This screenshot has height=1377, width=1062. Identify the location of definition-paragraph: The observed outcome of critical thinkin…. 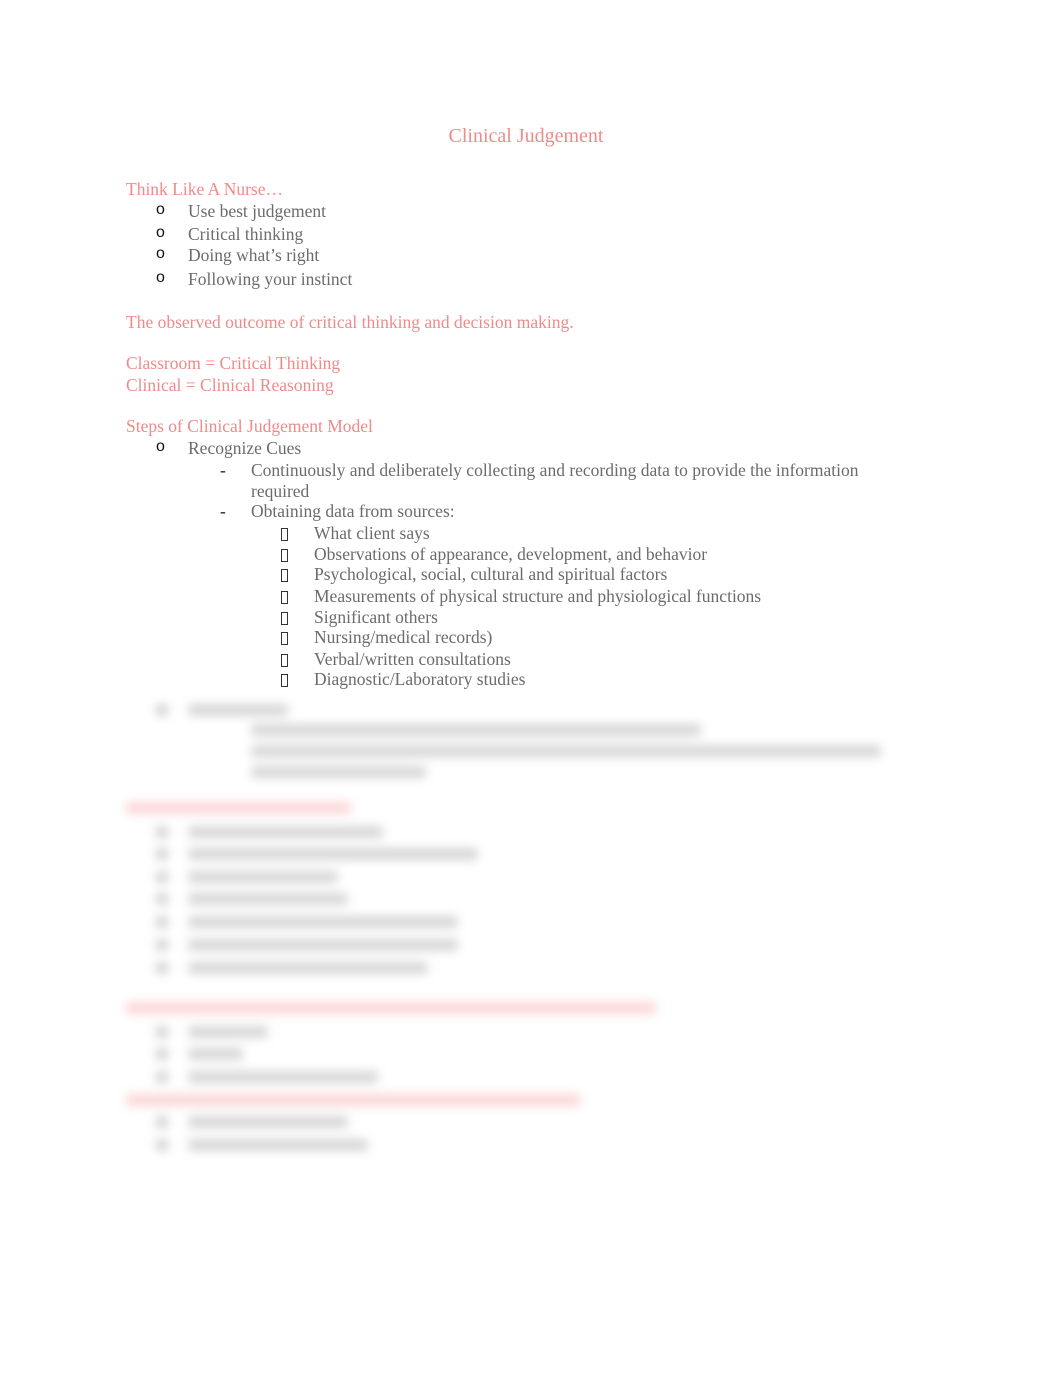
(350, 322).